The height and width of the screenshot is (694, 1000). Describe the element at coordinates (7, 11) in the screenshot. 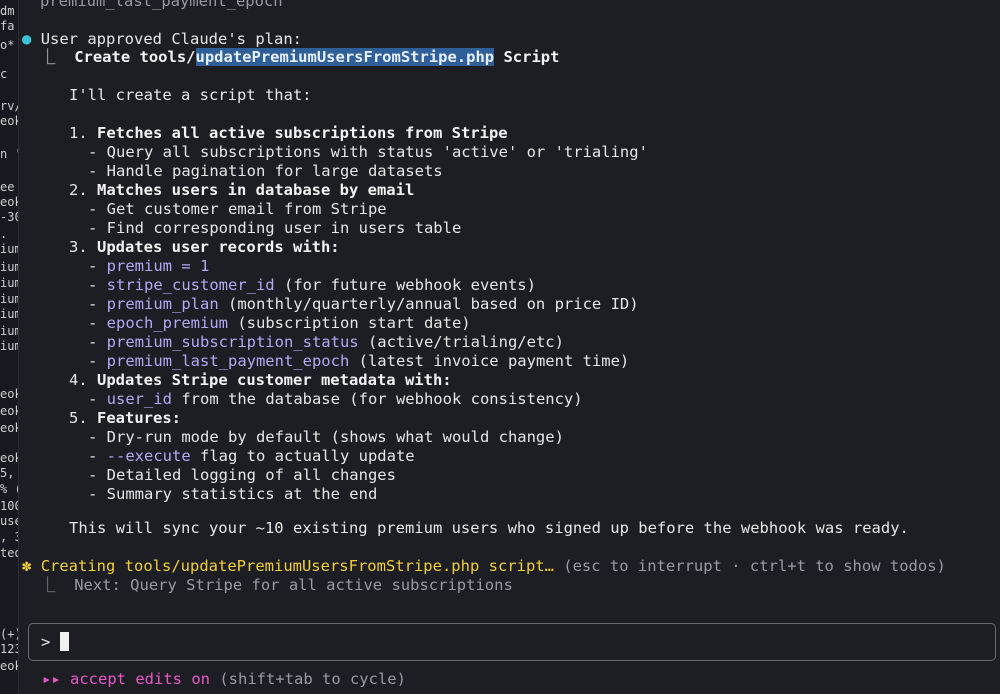

I see `left-pane-fragment: dm` at that location.